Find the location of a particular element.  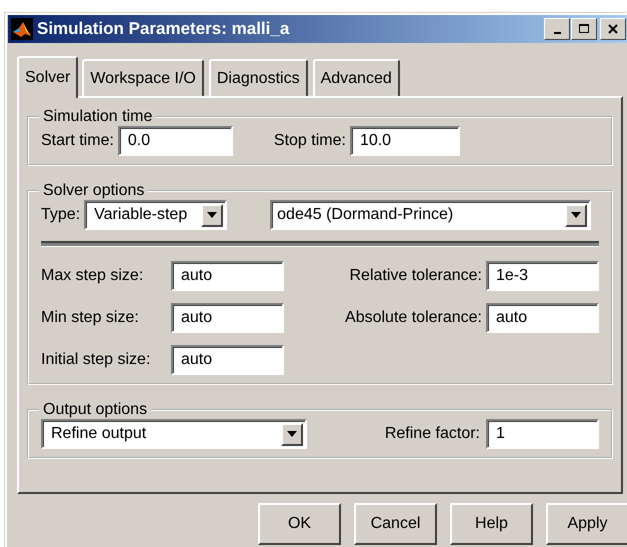

field-label: Initial step size: is located at coordinates (96, 360).